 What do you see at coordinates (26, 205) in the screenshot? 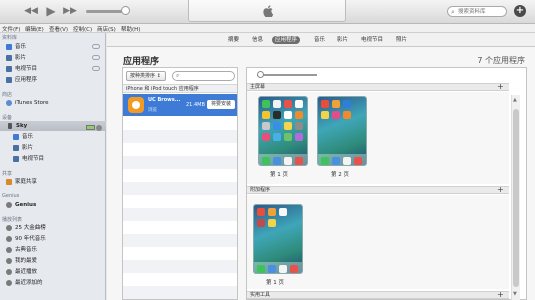
I see `sidebar-item-label: Genius` at bounding box center [26, 205].